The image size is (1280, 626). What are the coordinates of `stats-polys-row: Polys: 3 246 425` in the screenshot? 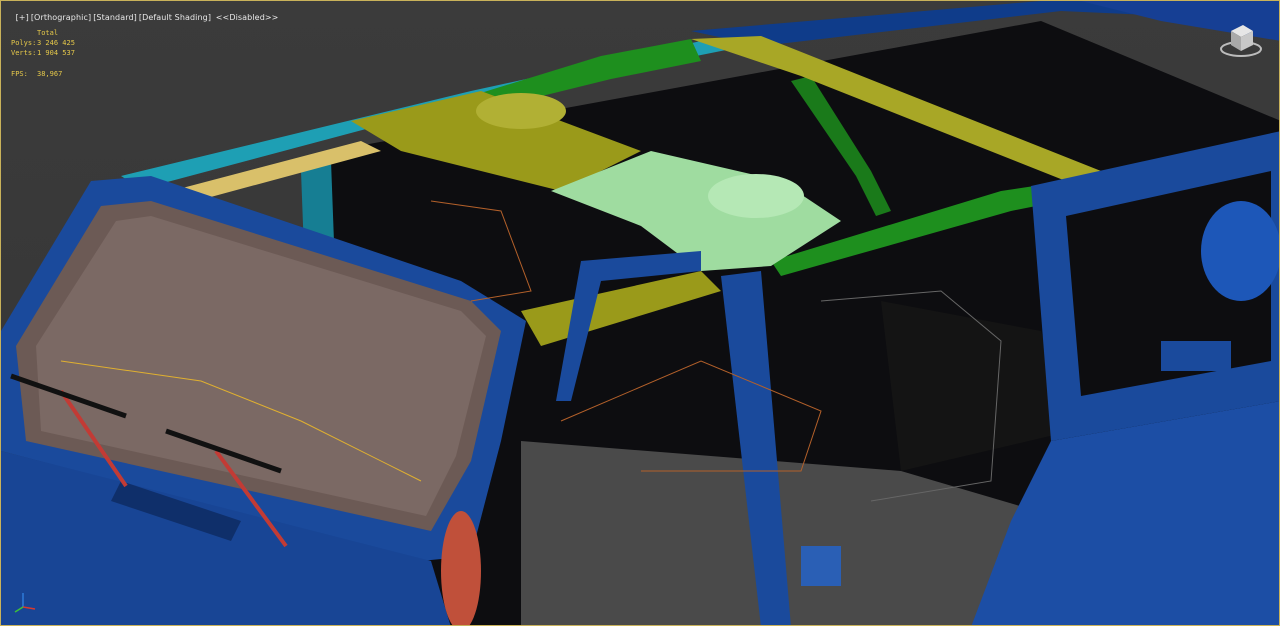 It's located at (43, 43).